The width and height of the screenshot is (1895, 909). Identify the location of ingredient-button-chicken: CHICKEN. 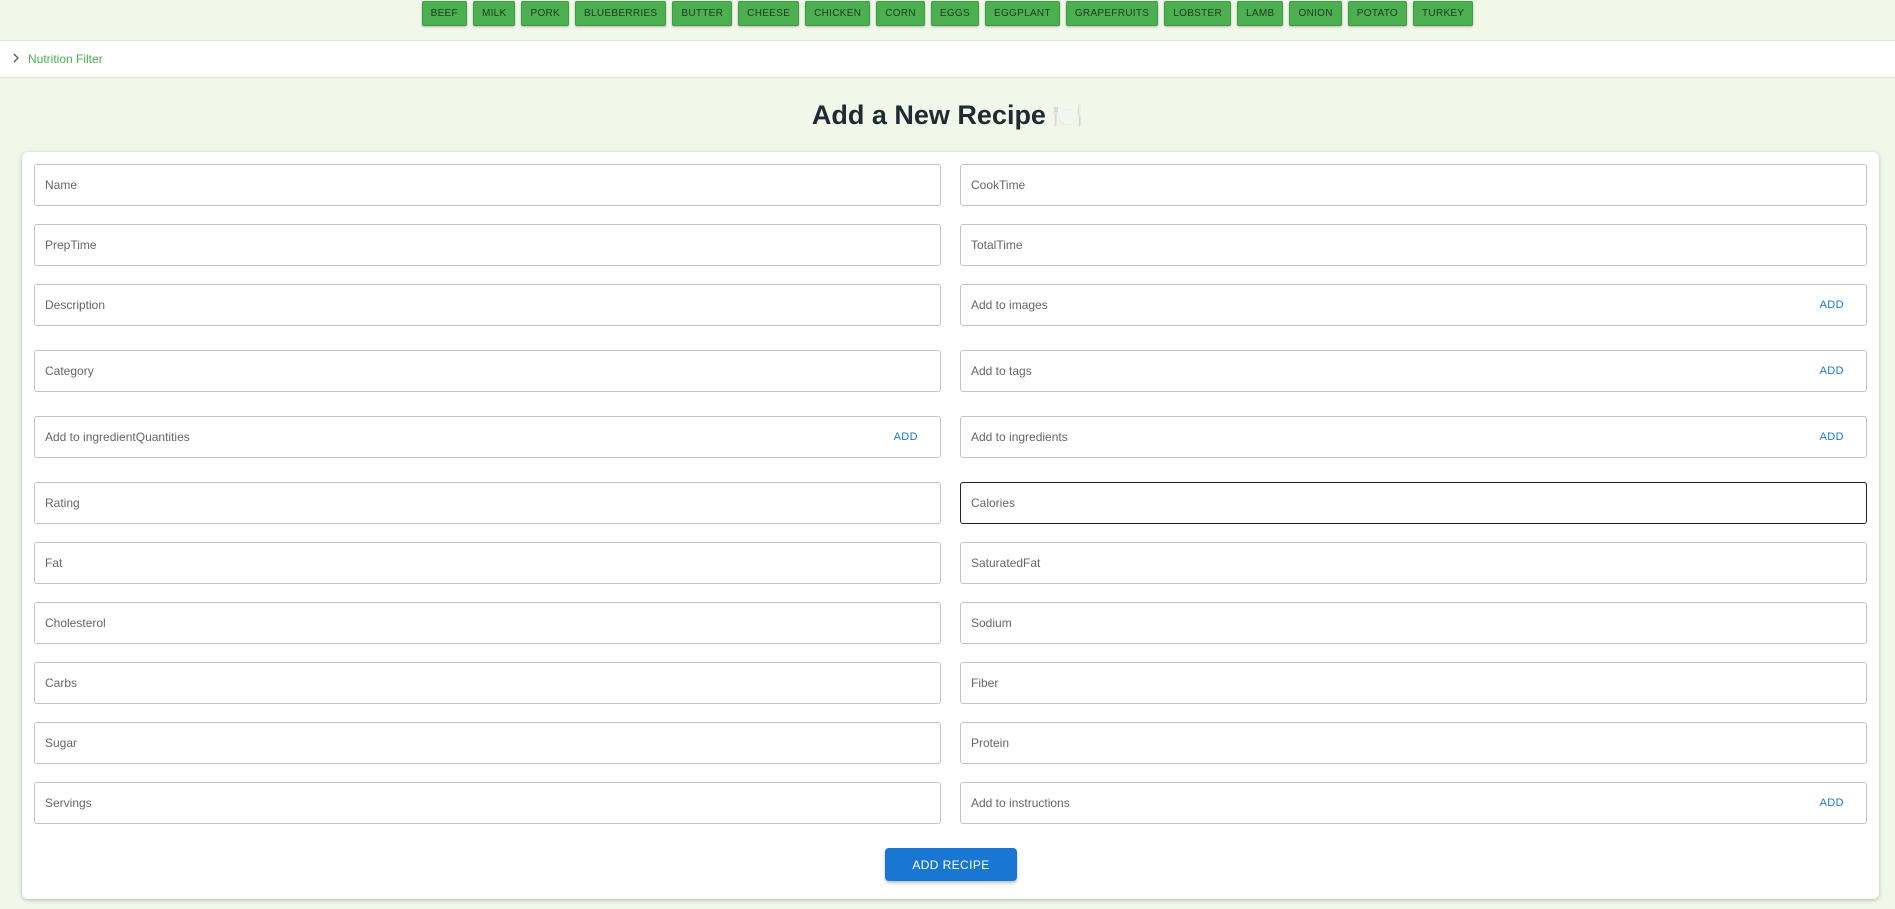
(838, 13).